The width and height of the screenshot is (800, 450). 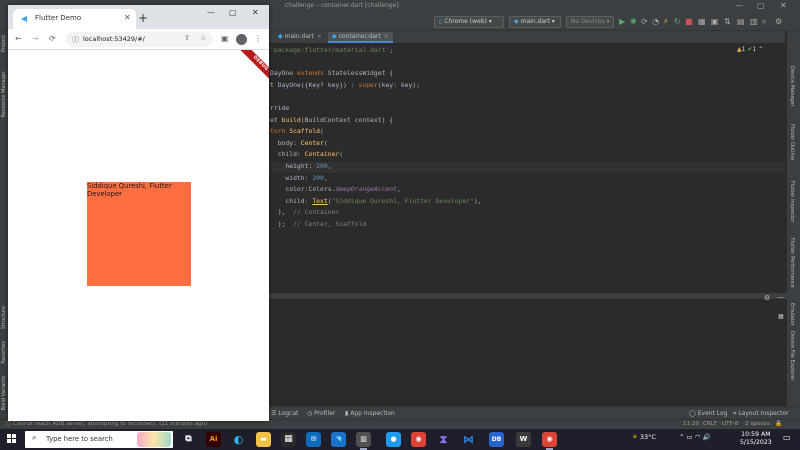 I want to click on info-icon: ⓘ, so click(x=75, y=40).